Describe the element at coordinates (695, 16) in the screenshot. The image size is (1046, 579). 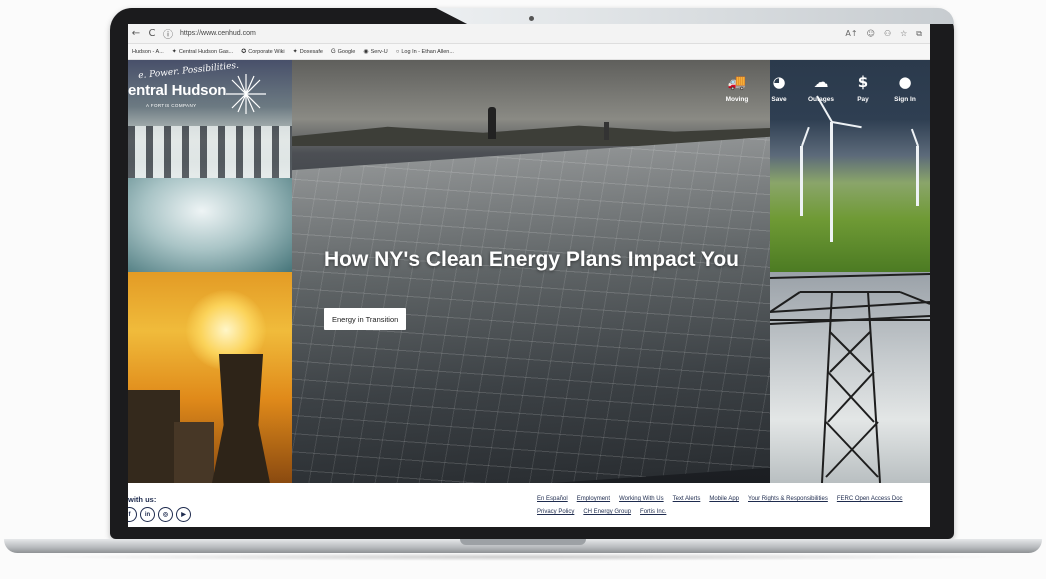
I see `lid-reflection` at that location.